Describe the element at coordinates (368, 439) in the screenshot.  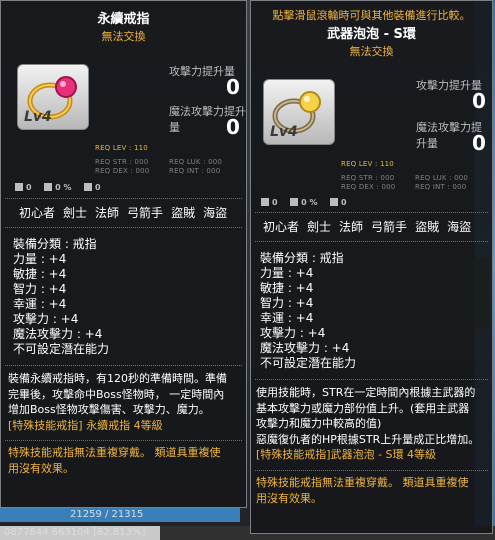
I see `description-line: 惡魔復仇者的HP根據STR上升量成正比增加。` at that location.